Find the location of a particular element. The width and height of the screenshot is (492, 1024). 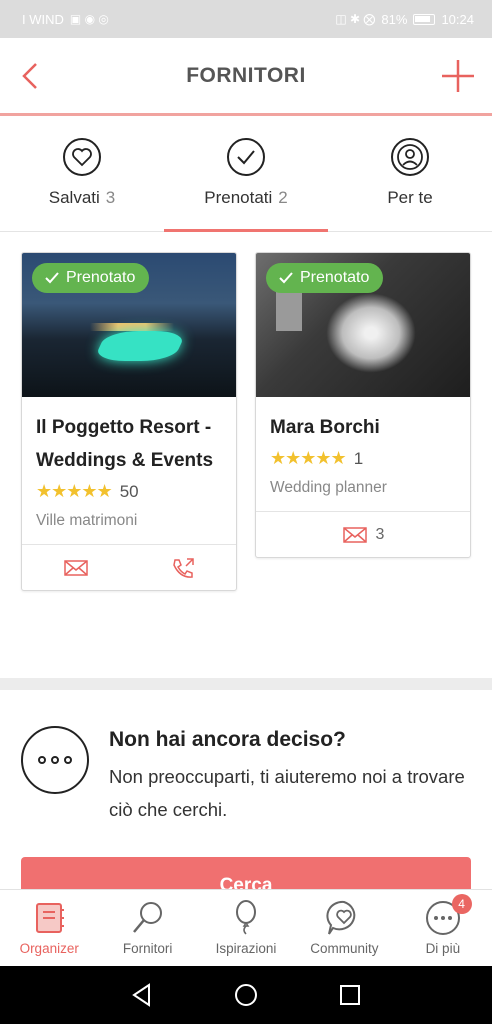

tab-salvati: Salvati 3 is located at coordinates (82, 173).